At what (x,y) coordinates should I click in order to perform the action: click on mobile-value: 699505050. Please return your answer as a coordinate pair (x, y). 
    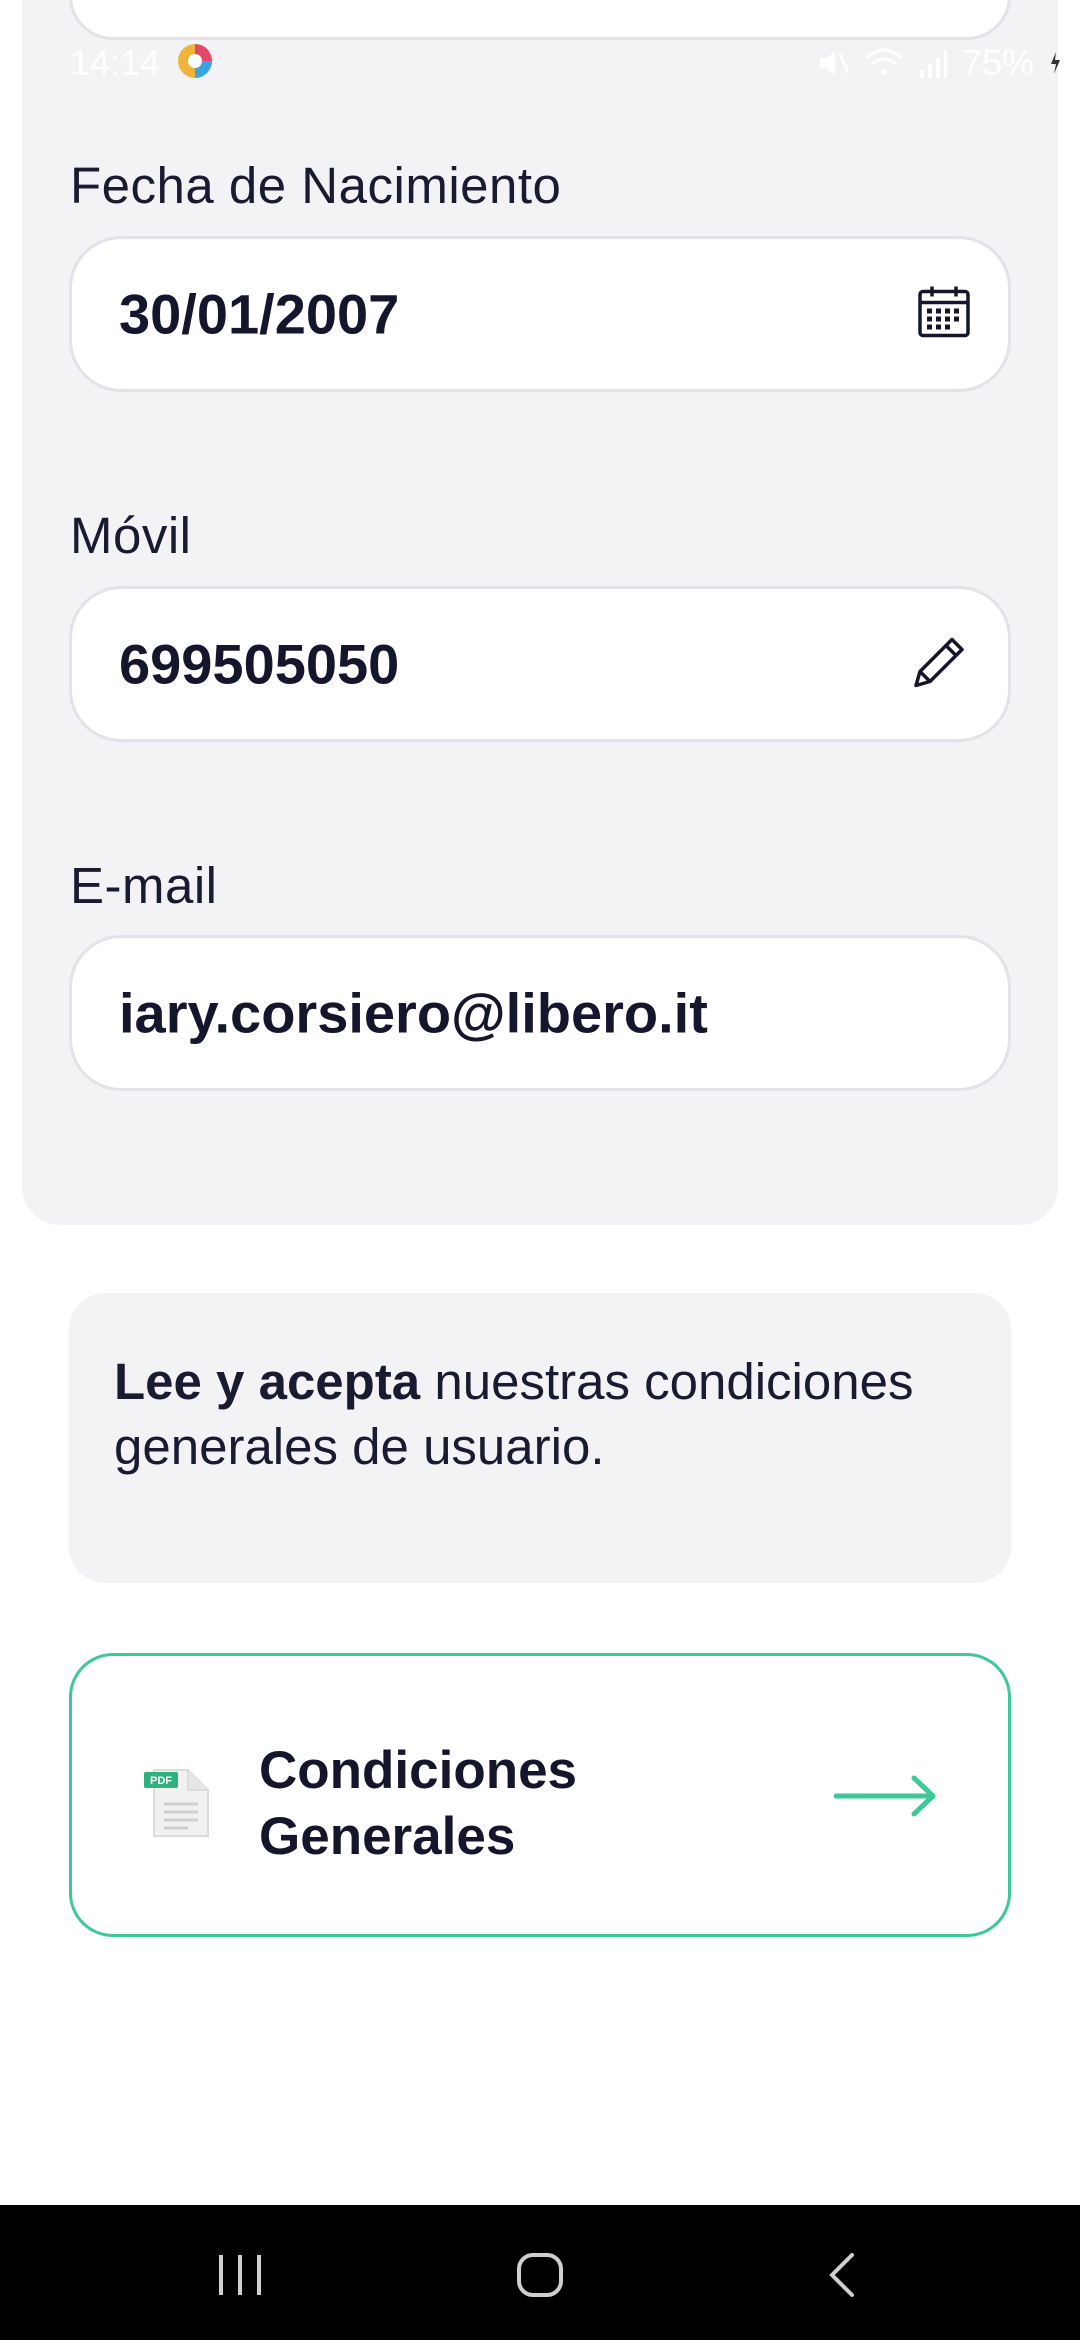
    Looking at the image, I should click on (259, 664).